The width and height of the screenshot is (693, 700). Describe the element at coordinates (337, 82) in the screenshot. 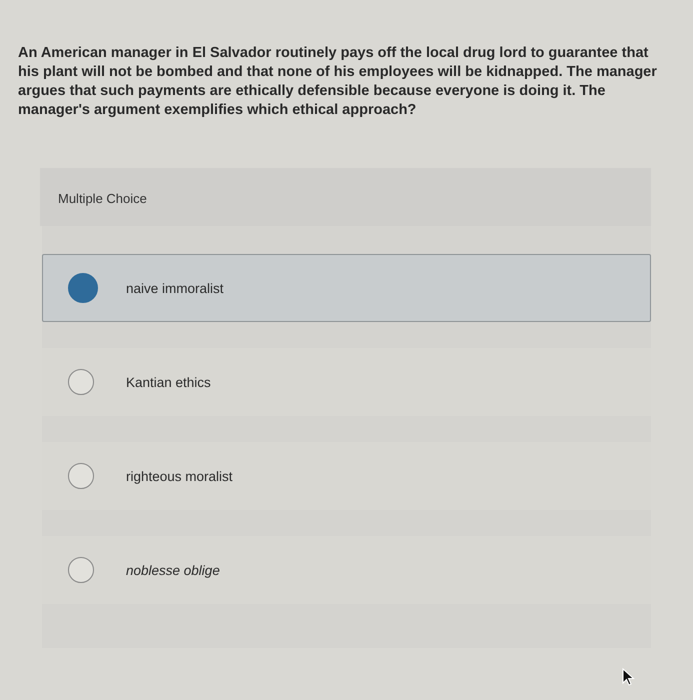

I see `question-text: An American manager in El Salvador routinely pays off the local drug lord to guarantee that his plant will not be bombed and that none of his employees will be kidnapped. The manager argues that such payments are ethically defensible because everyone is doing it. The manager's argument exemplifies which ethical approach?` at that location.